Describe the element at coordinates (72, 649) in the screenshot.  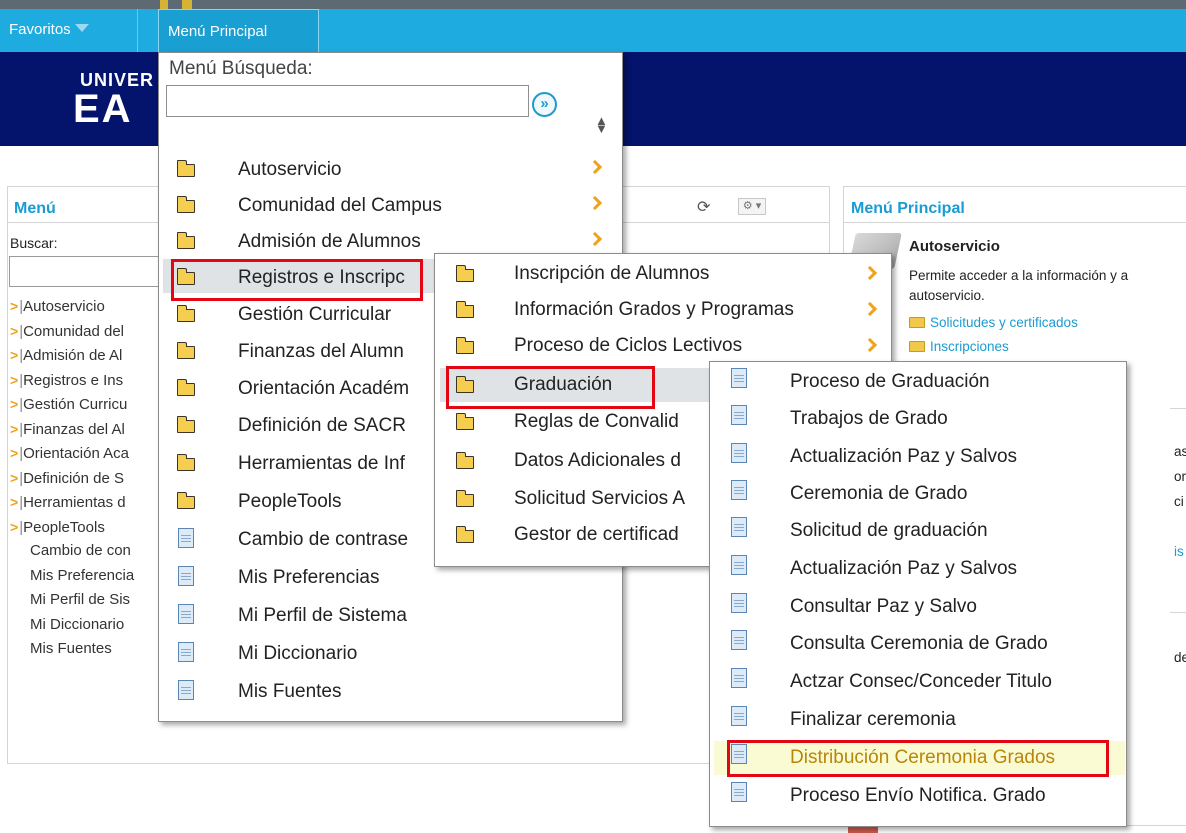
I see `menu-pagelet-item-mis-fuentes: Mis Fuentes` at that location.